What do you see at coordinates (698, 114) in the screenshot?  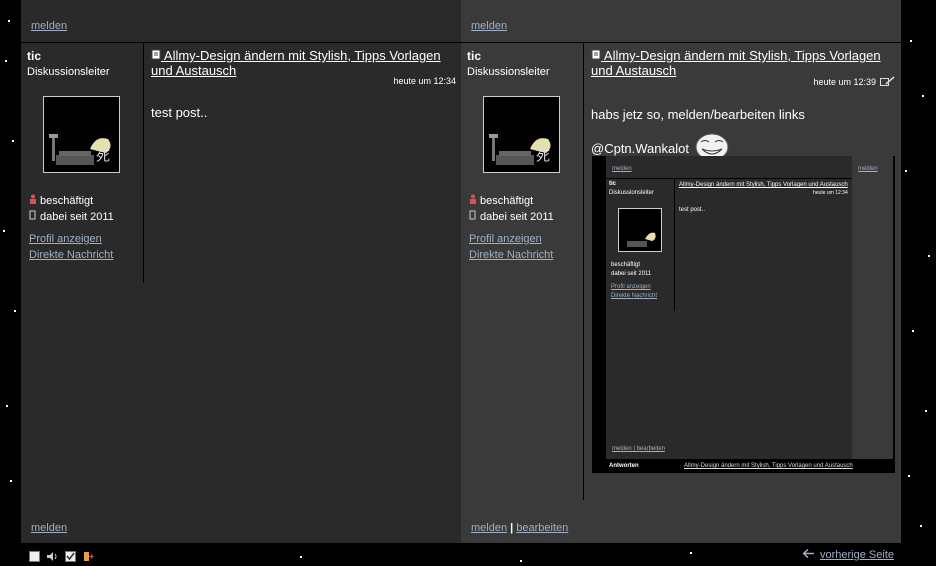 I see `post-body: habs jetz so, melden/bearbeiten links` at bounding box center [698, 114].